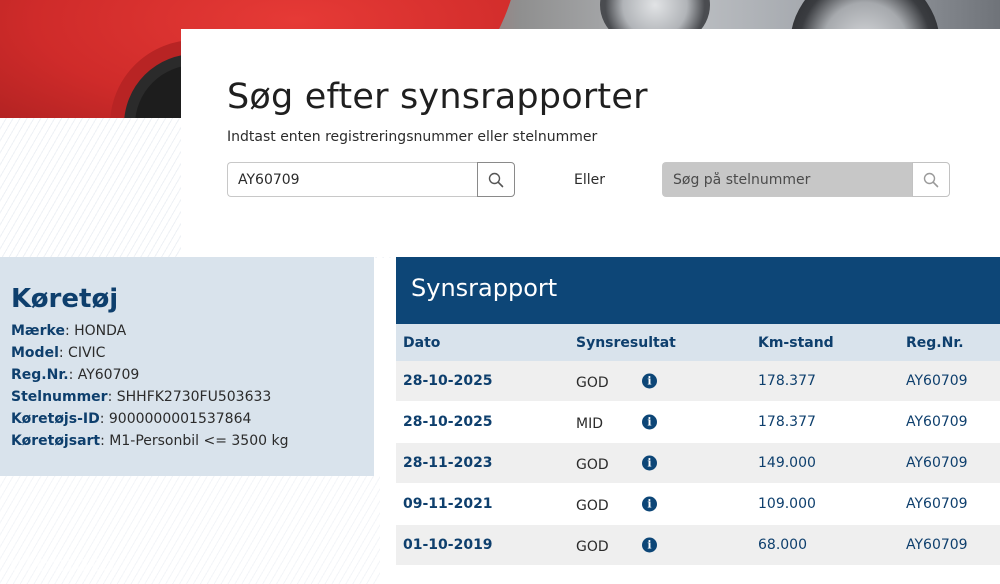 The height and width of the screenshot is (584, 1000). What do you see at coordinates (353, 179) in the screenshot?
I see `registration-number-input` at bounding box center [353, 179].